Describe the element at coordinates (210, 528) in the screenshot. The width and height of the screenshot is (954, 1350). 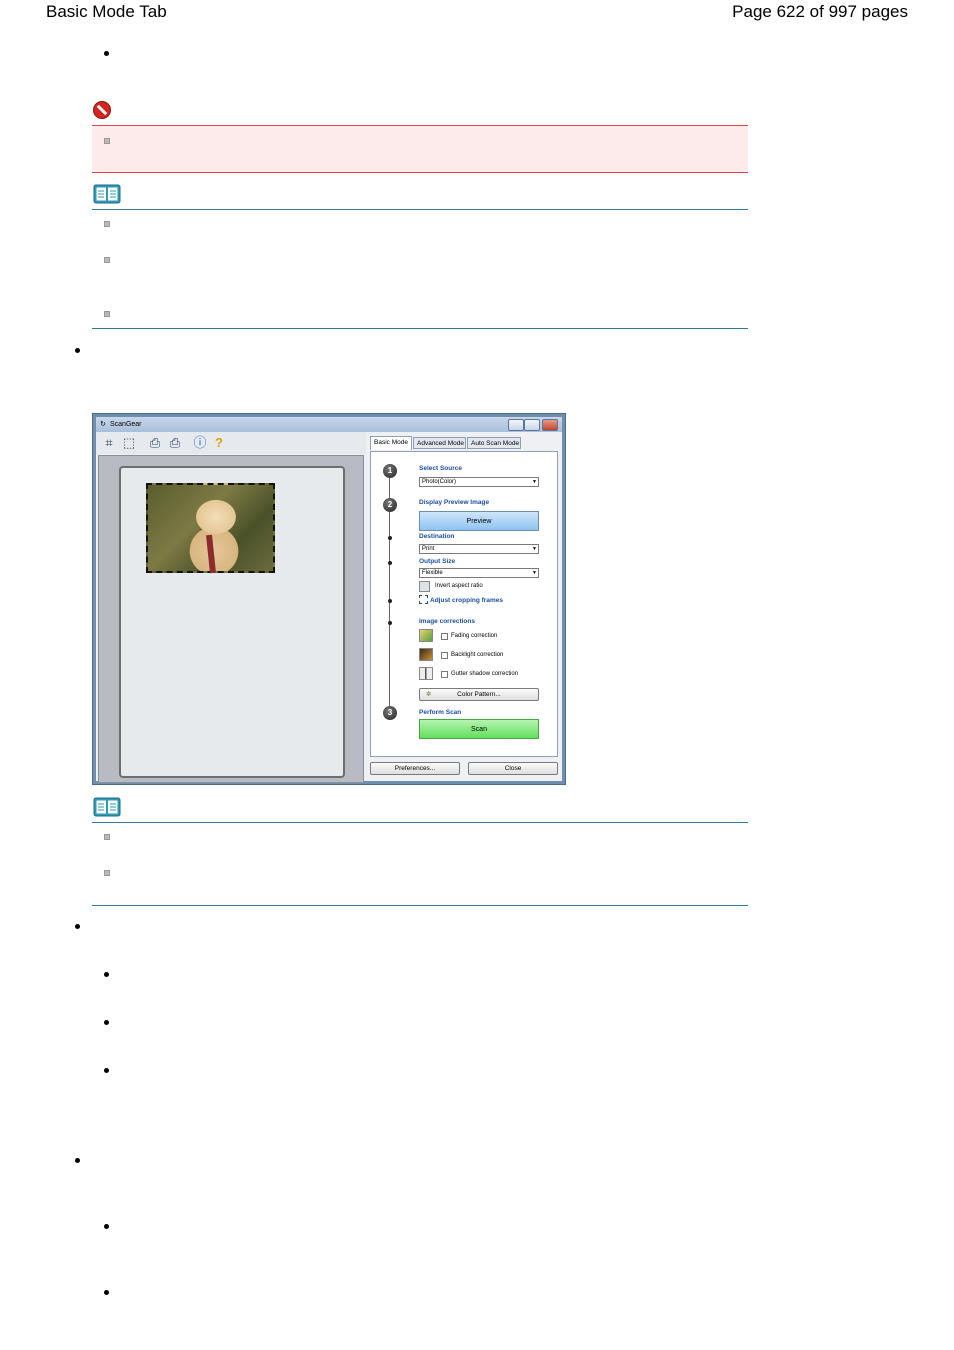
I see `photo-preview-image` at that location.